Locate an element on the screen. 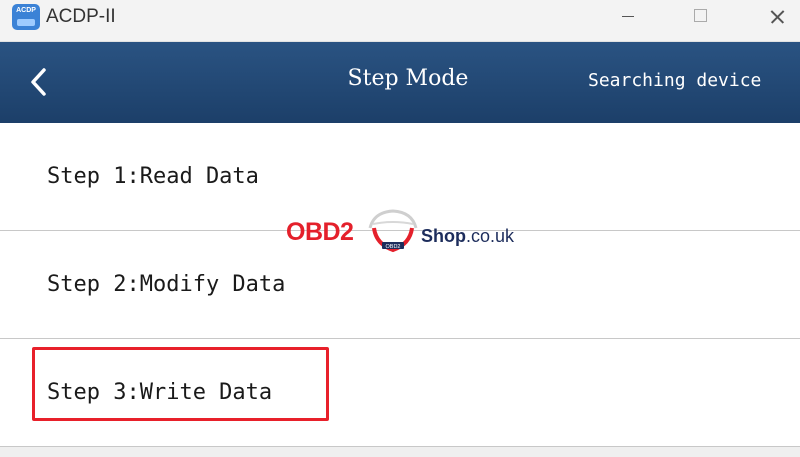  minimize-button is located at coordinates (628, 16).